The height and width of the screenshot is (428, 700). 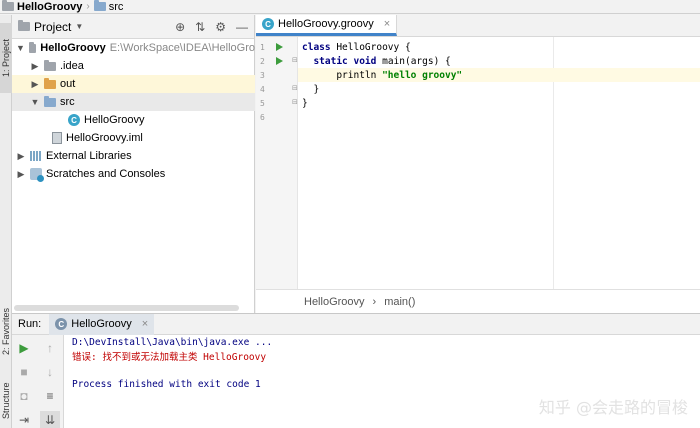 What do you see at coordinates (399, 302) in the screenshot?
I see `crumb-method: main()` at bounding box center [399, 302].